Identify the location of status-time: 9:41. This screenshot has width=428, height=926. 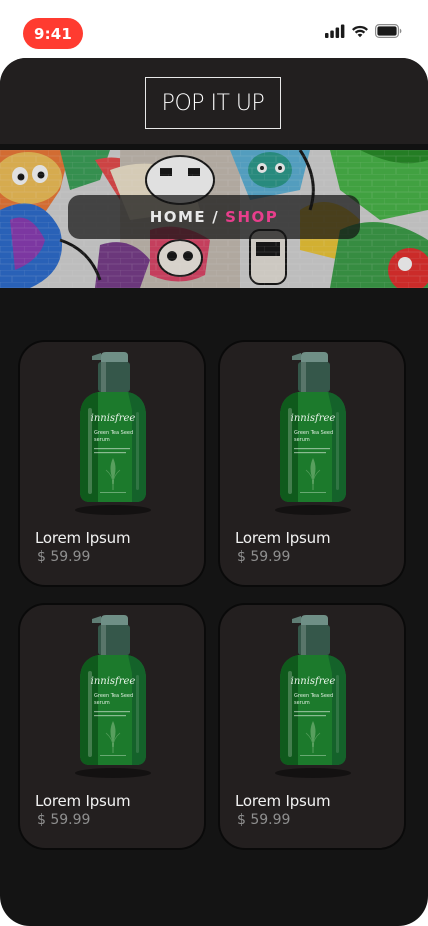
(53, 33).